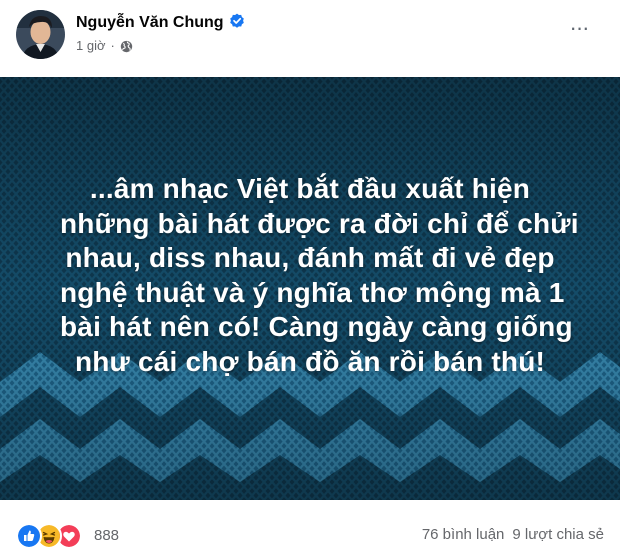  Describe the element at coordinates (509, 534) in the screenshot. I see `engagement-stats: 76 bình luận 9 lượt chia sẻ` at that location.